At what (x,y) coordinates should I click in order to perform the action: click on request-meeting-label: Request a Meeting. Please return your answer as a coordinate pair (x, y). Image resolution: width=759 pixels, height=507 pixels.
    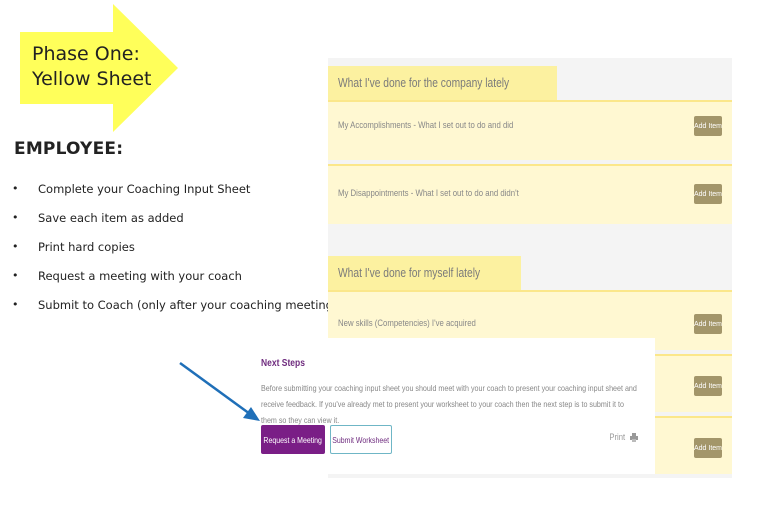
    Looking at the image, I should click on (293, 439).